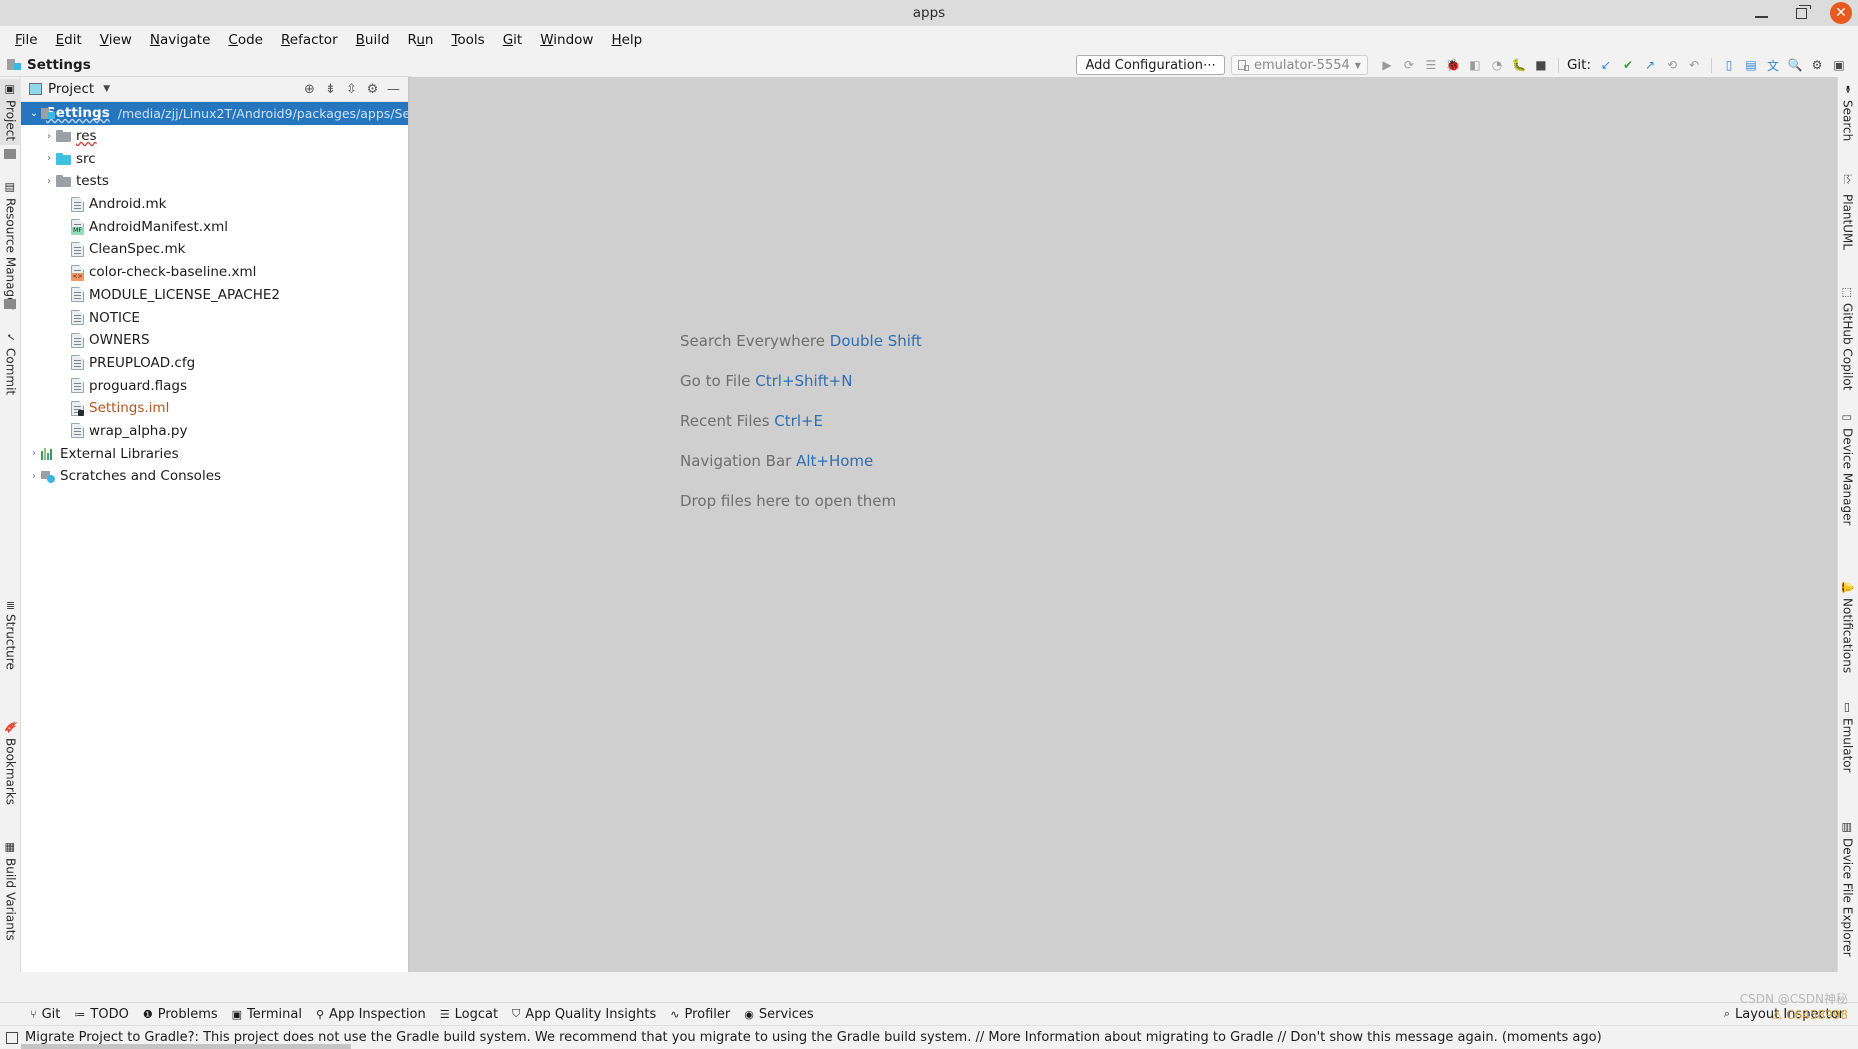 Image resolution: width=1858 pixels, height=1049 pixels. What do you see at coordinates (309, 40) in the screenshot?
I see `menu-item-refactor: Refactor` at bounding box center [309, 40].